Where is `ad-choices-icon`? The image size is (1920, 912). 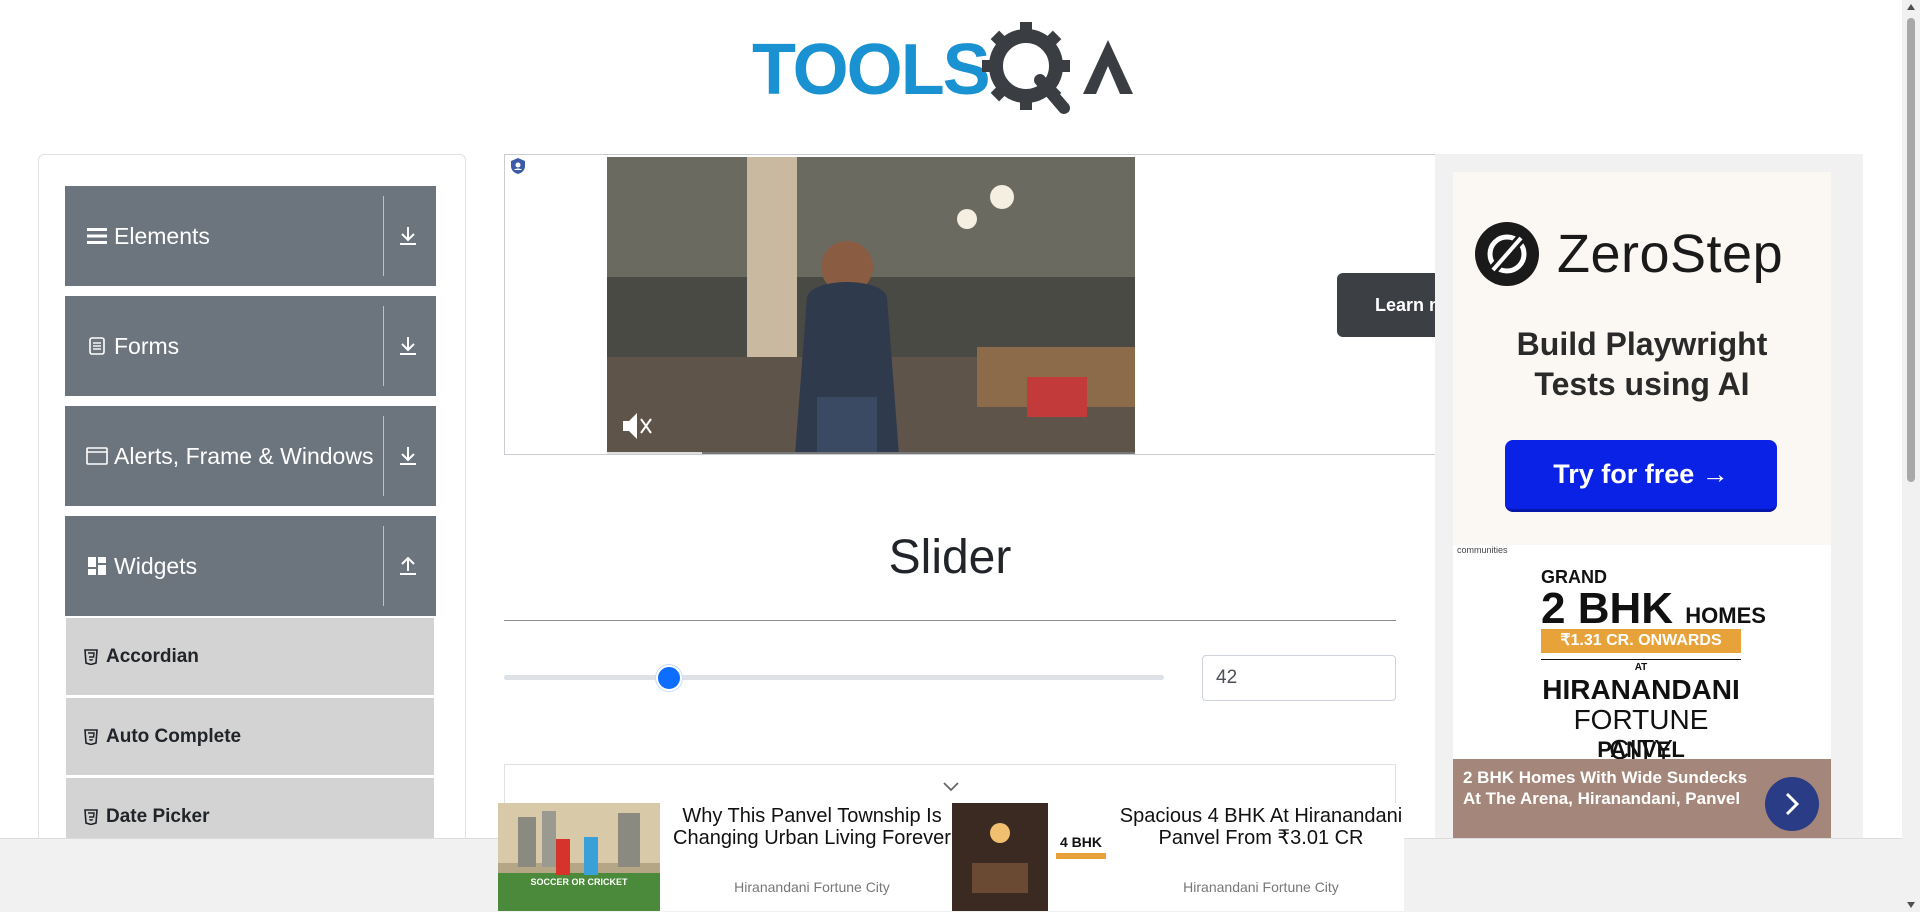
ad-choices-icon is located at coordinates (518, 166).